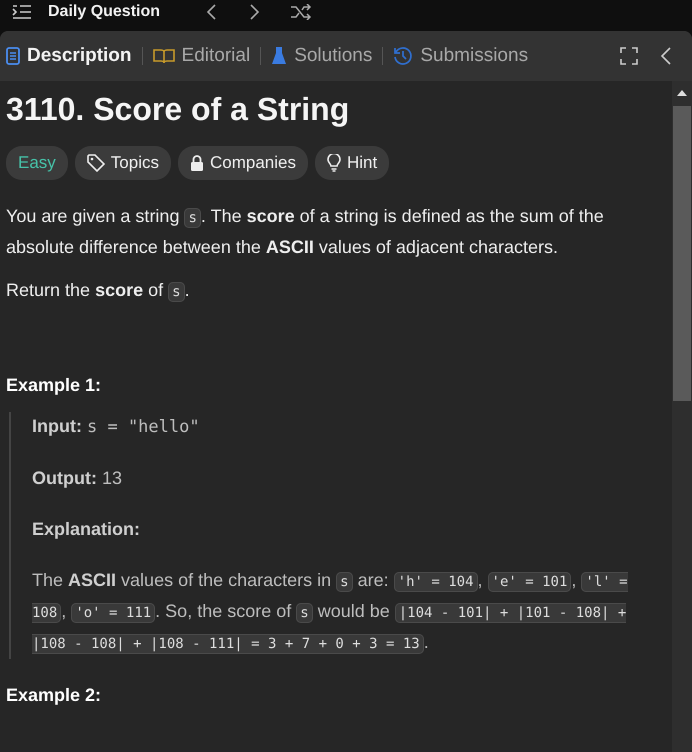 The width and height of the screenshot is (692, 752). Describe the element at coordinates (69, 56) in the screenshot. I see `panel-tab: Description` at that location.